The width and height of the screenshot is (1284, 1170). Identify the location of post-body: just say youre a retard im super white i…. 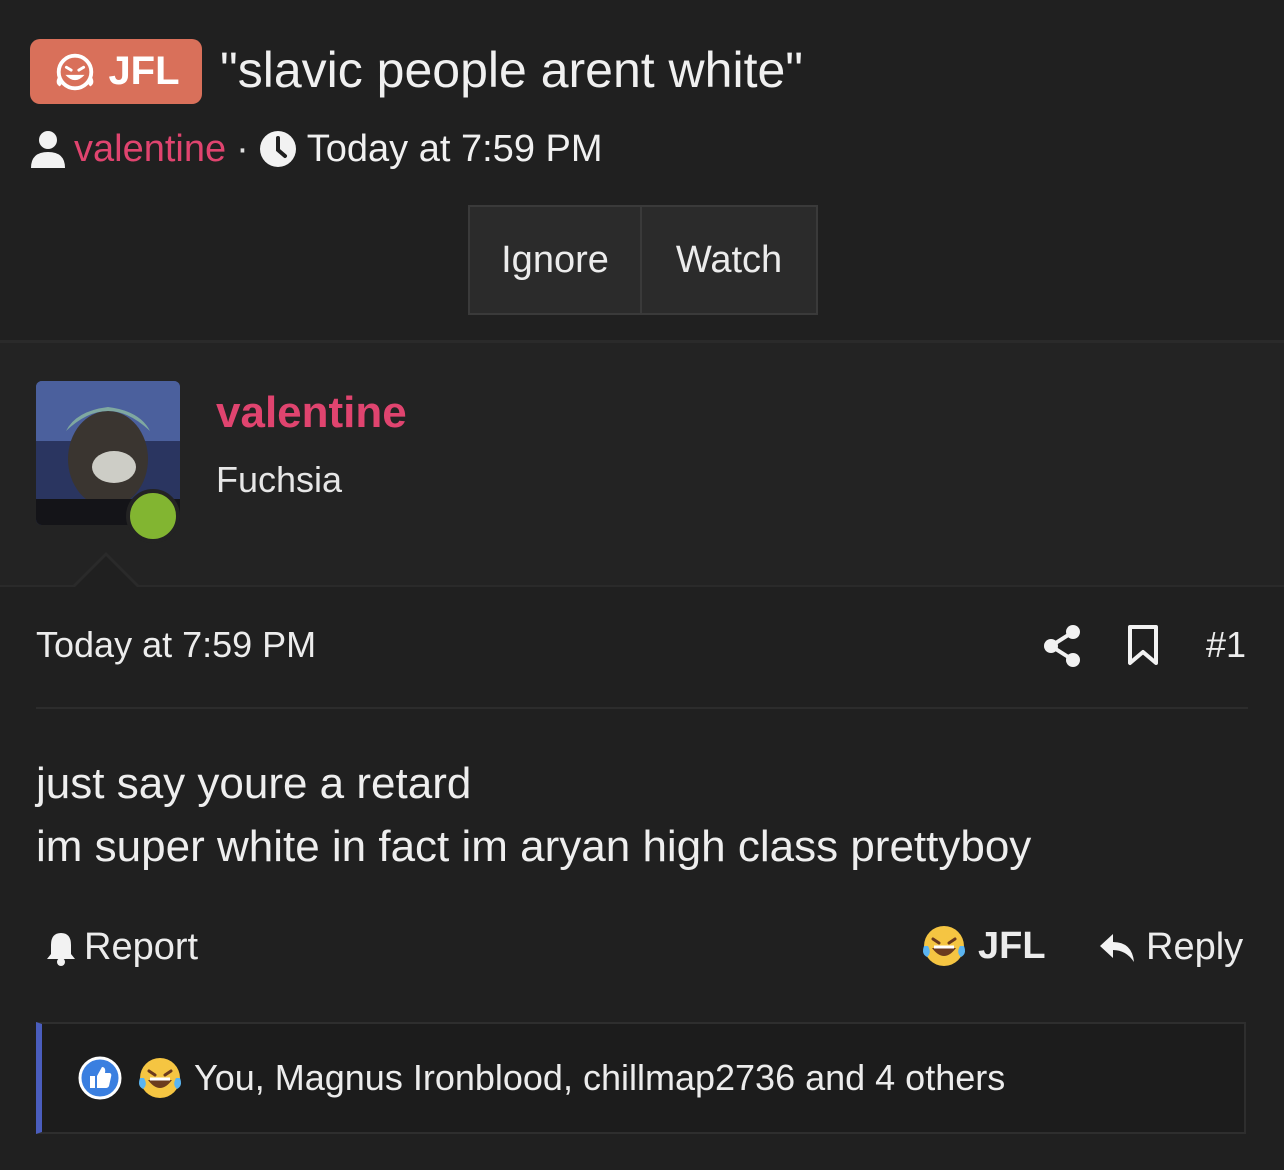
(533, 815).